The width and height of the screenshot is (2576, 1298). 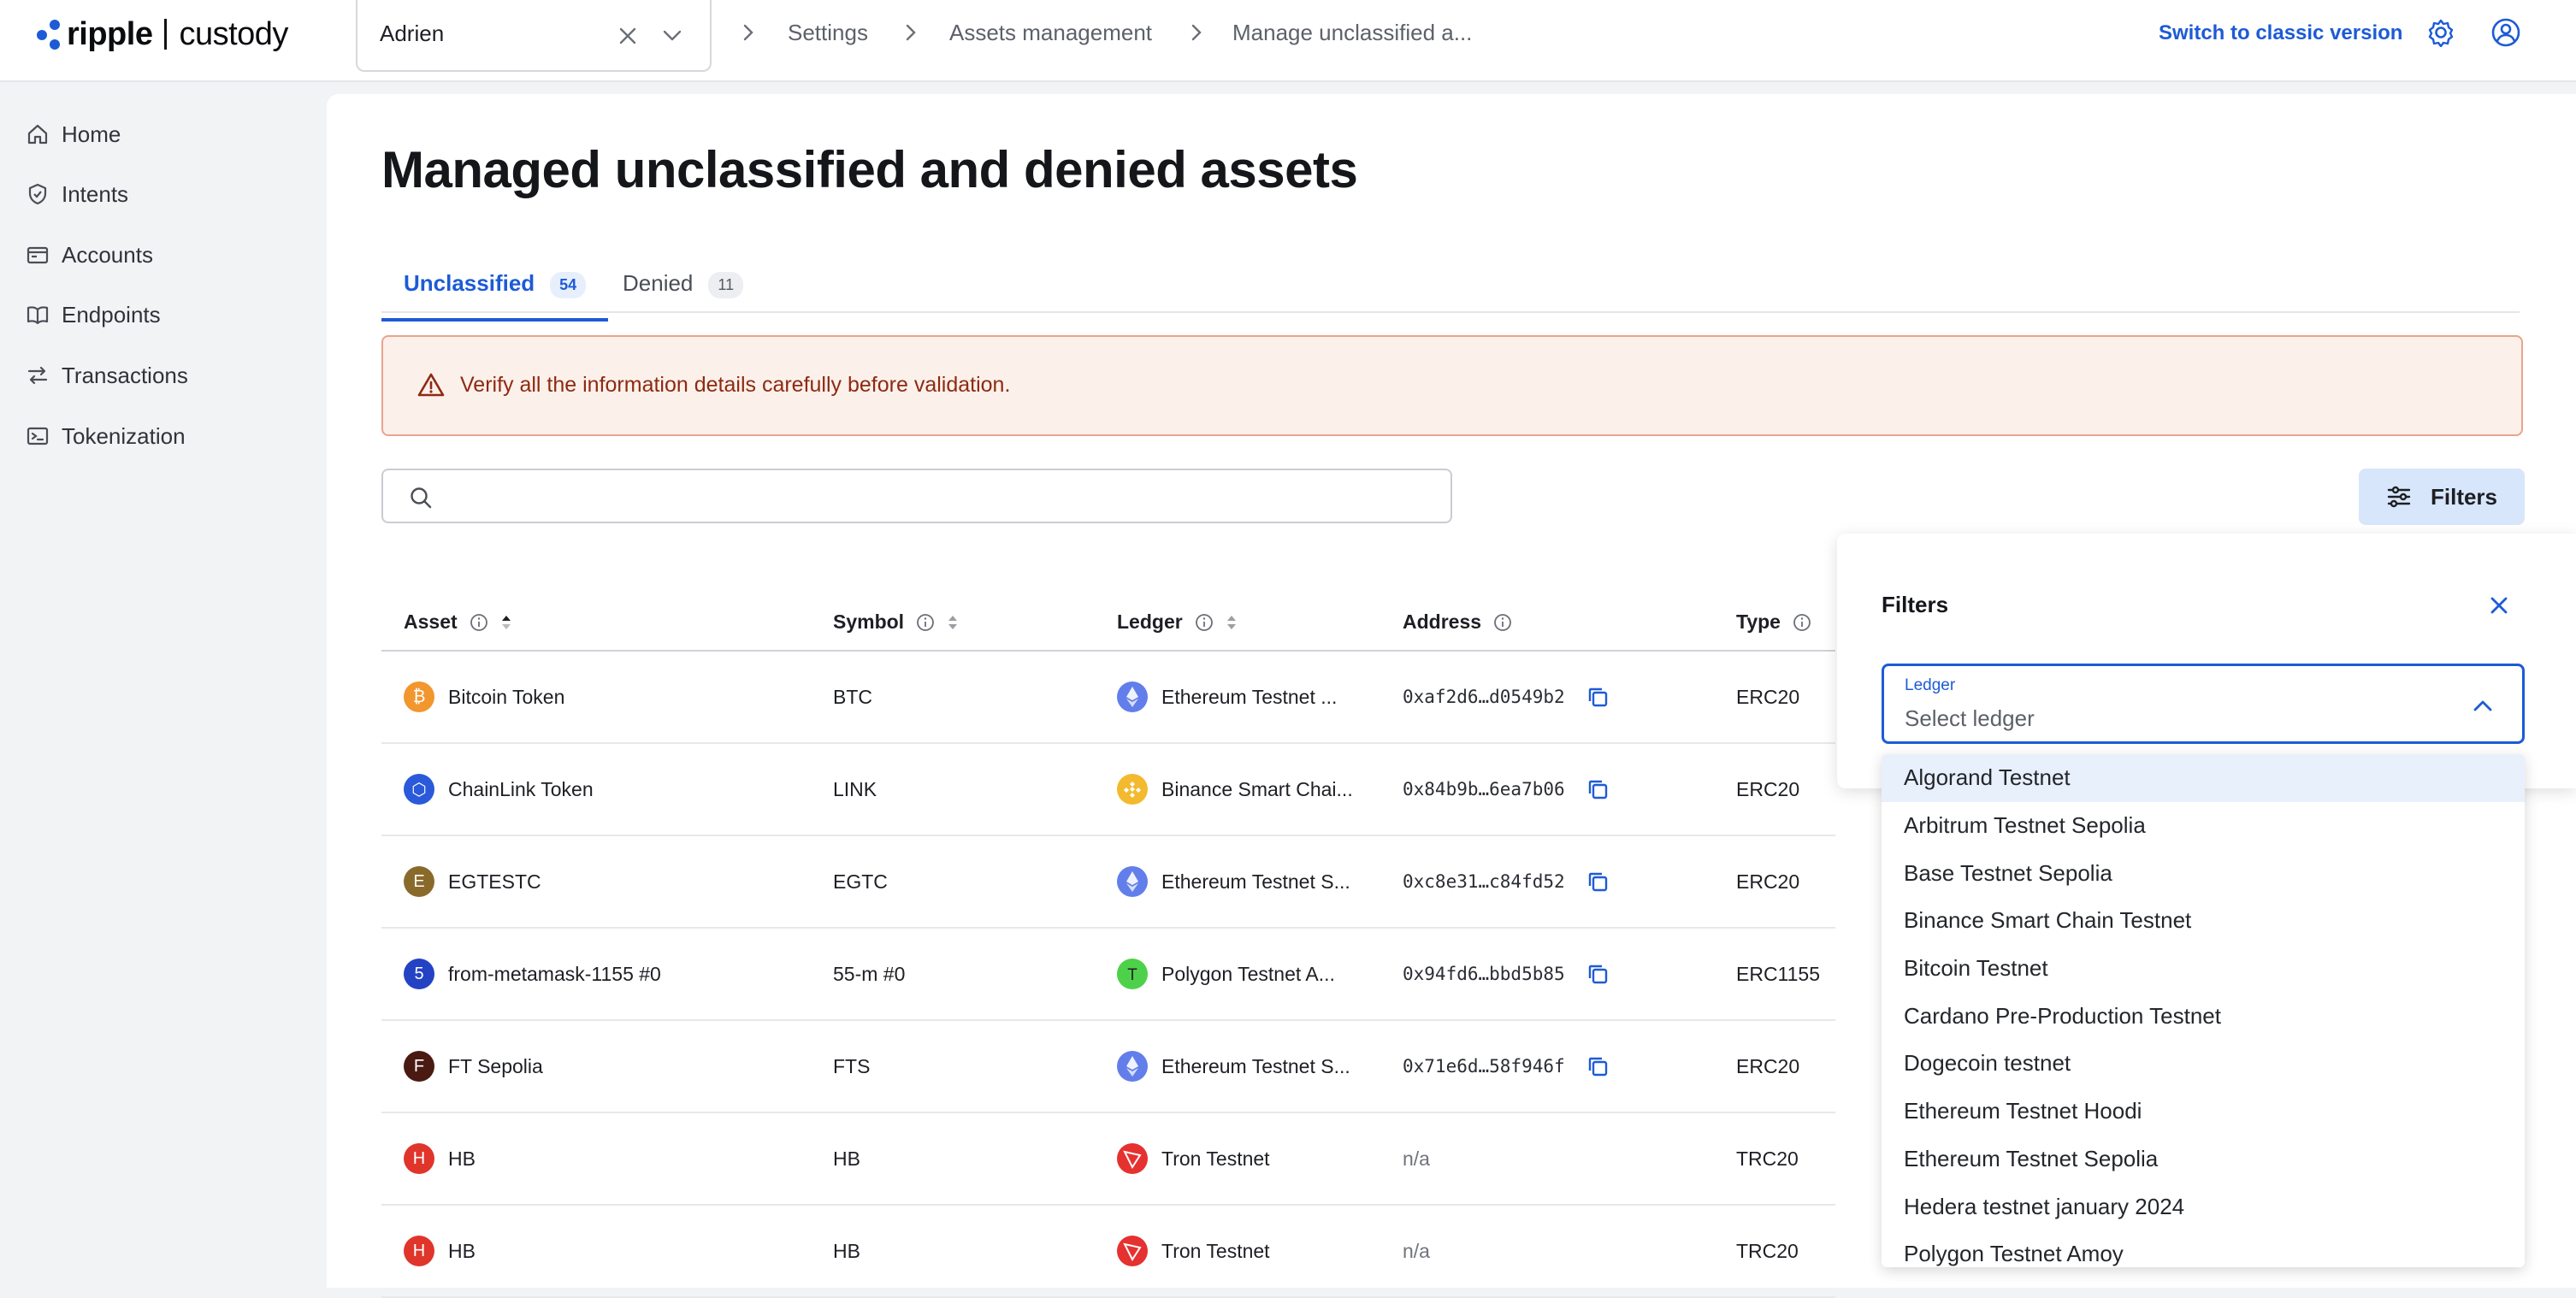 I want to click on home-icon, so click(x=37, y=134).